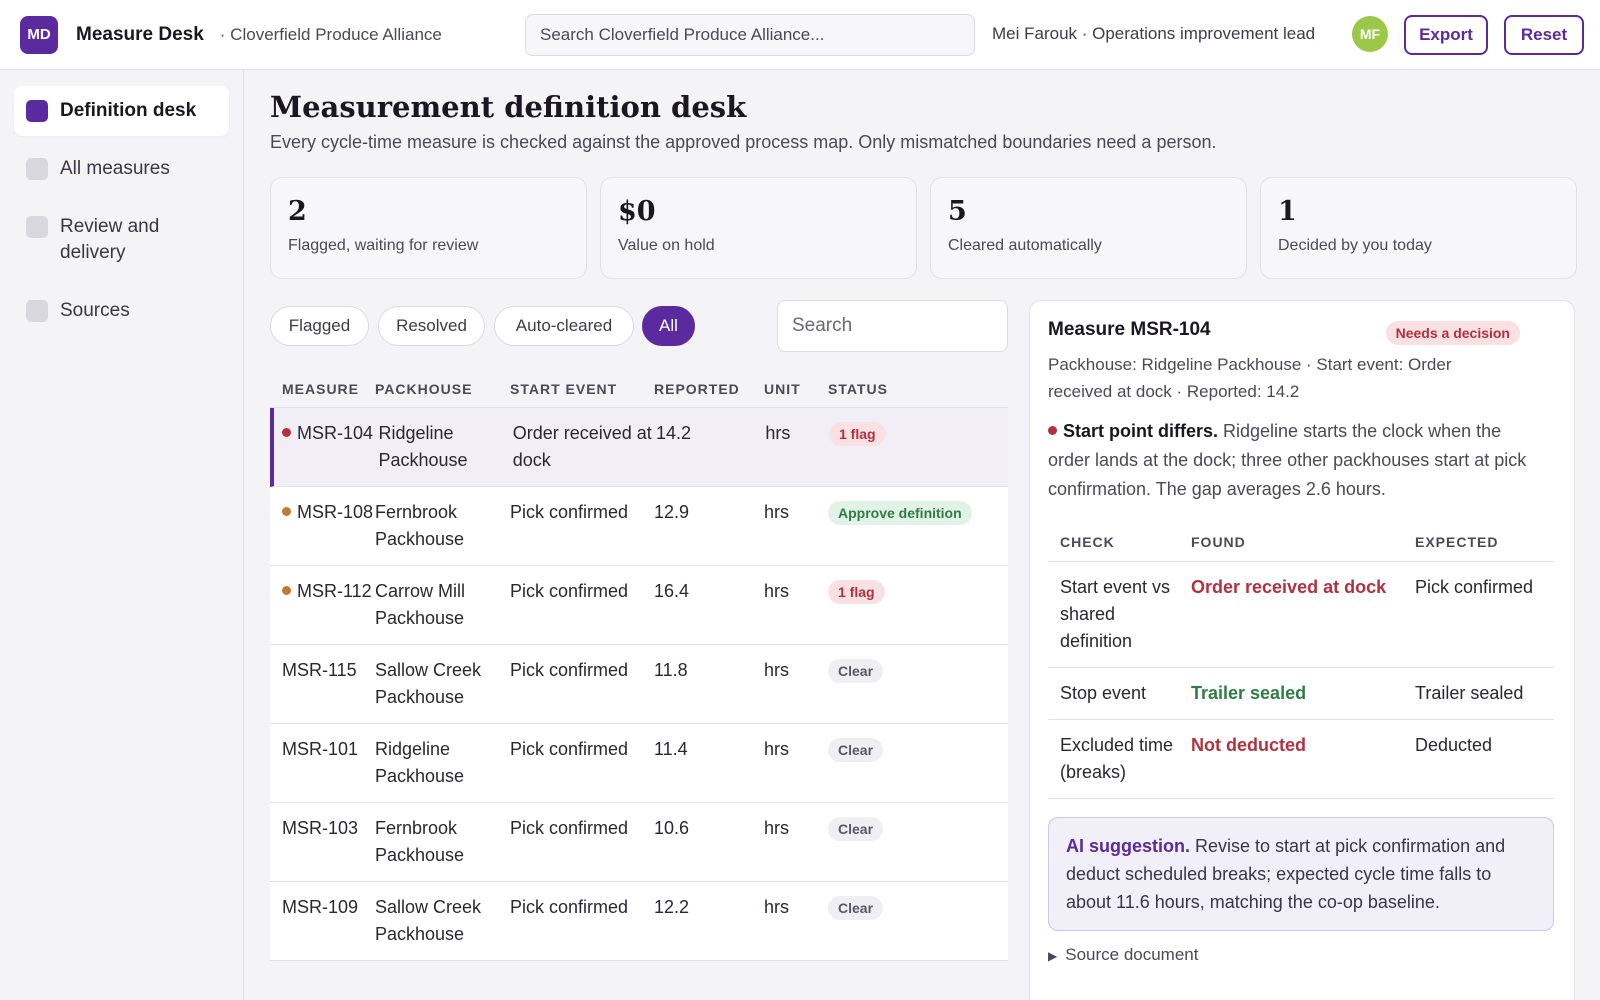 This screenshot has height=1000, width=1600. Describe the element at coordinates (666, 245) in the screenshot. I see `stat-label: Value on hold` at that location.